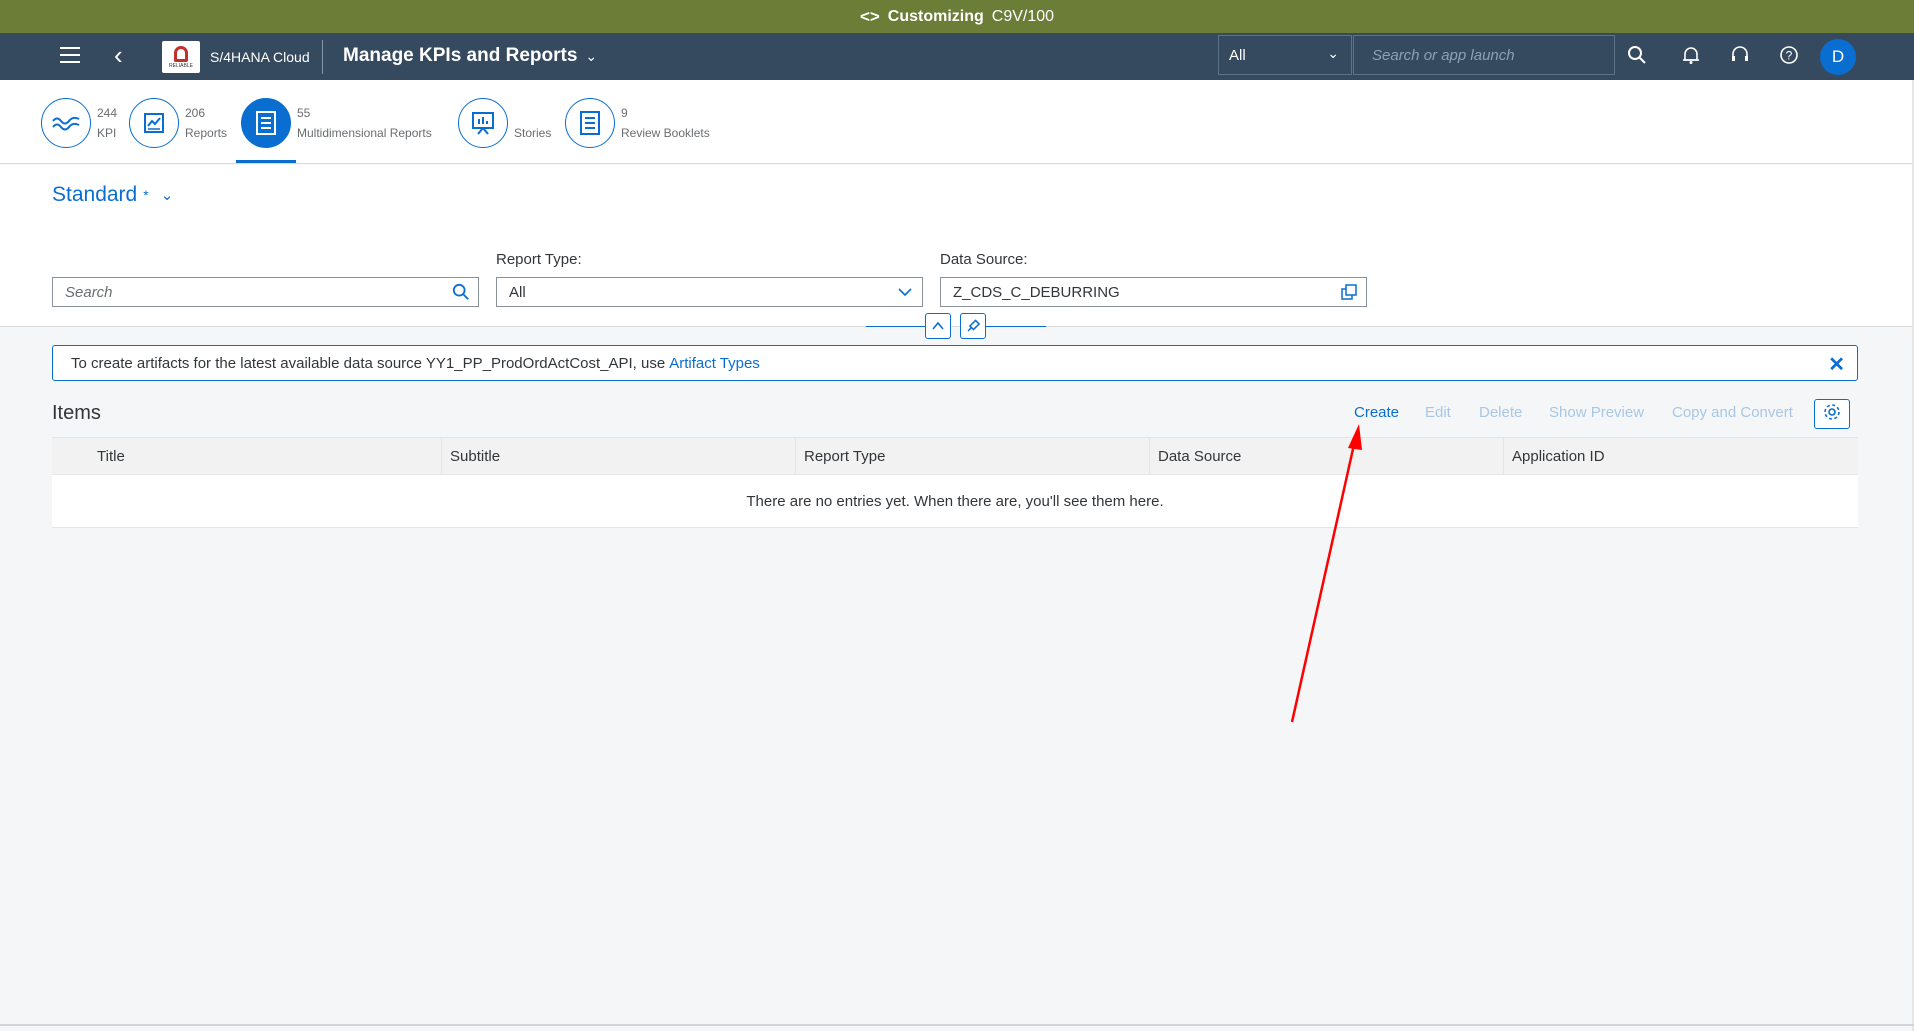 The image size is (1914, 1031). I want to click on help-icon: ?, so click(1789, 55).